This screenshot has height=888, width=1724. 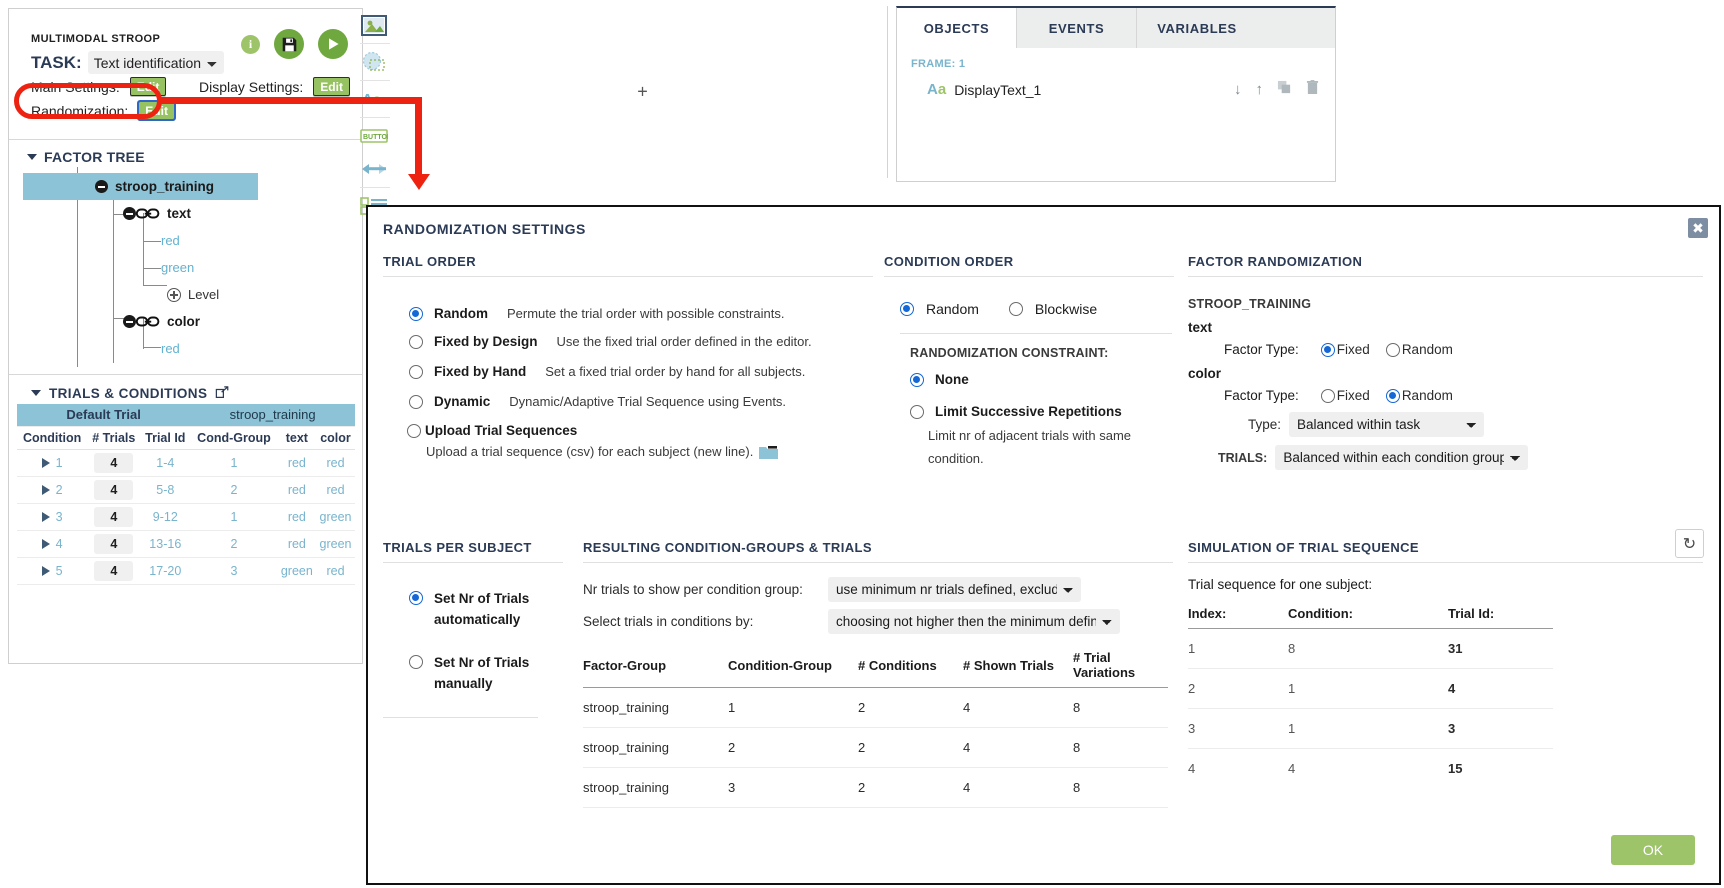 What do you see at coordinates (1312, 89) in the screenshot?
I see `delete-icon` at bounding box center [1312, 89].